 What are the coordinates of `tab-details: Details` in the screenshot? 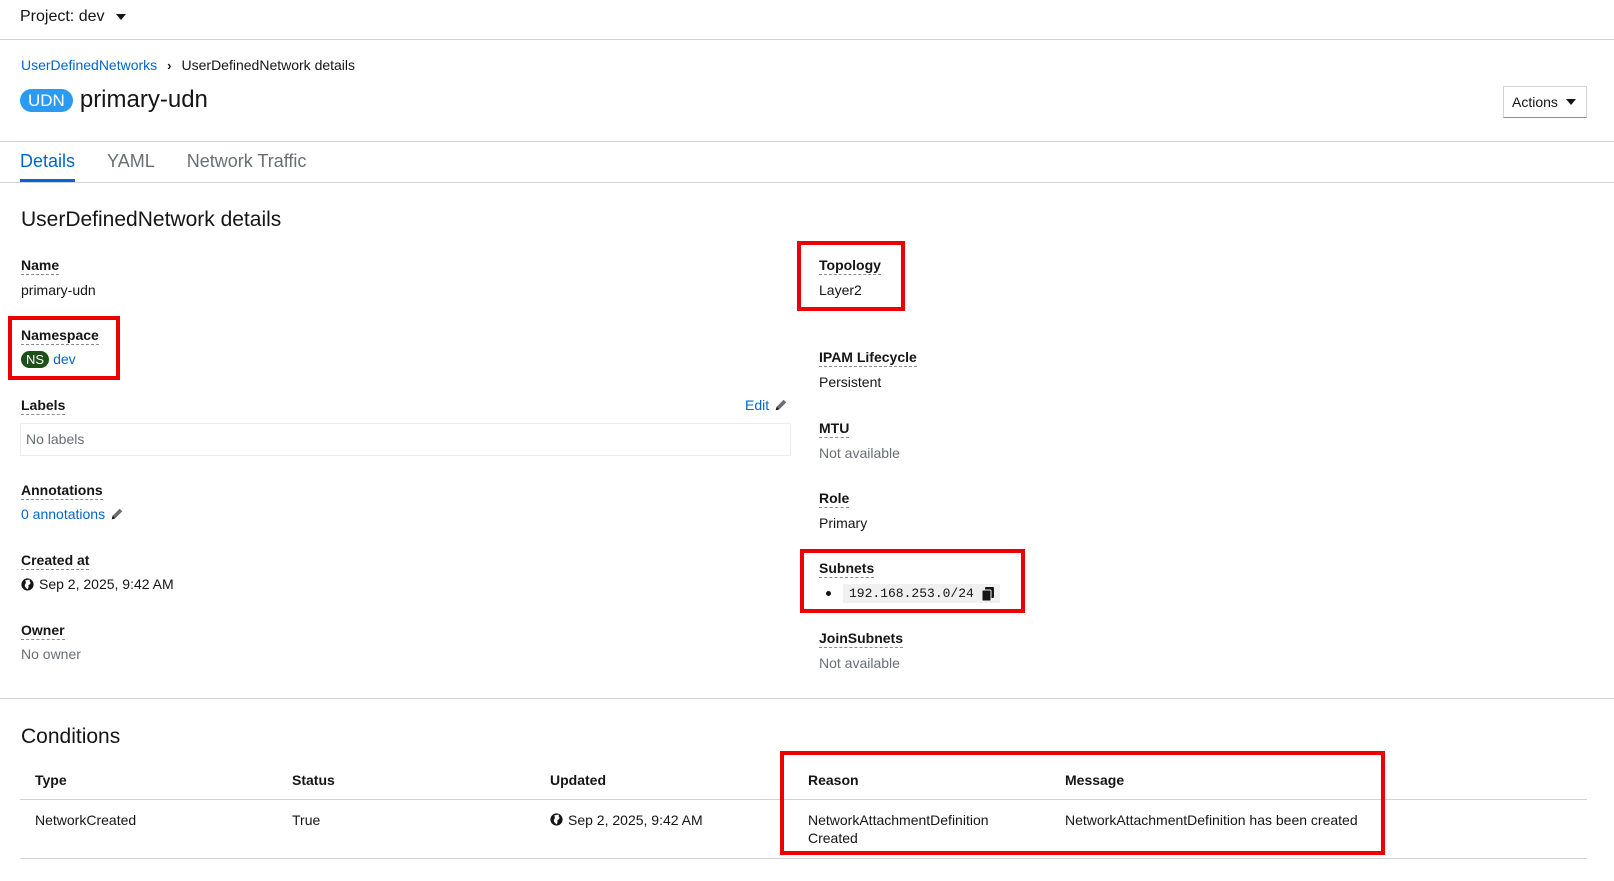 It's located at (48, 163).